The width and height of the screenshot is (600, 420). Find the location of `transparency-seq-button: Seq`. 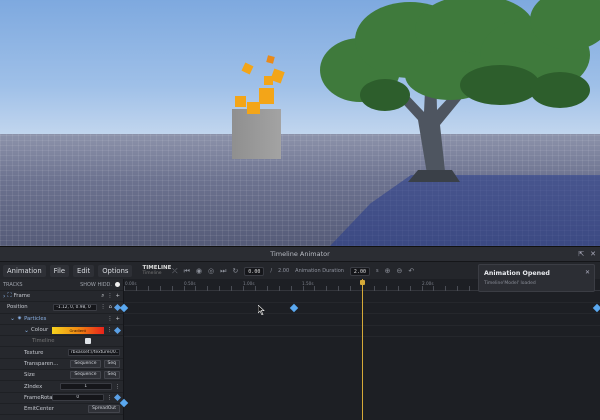

transparency-seq-button: Seq is located at coordinates (111, 363).